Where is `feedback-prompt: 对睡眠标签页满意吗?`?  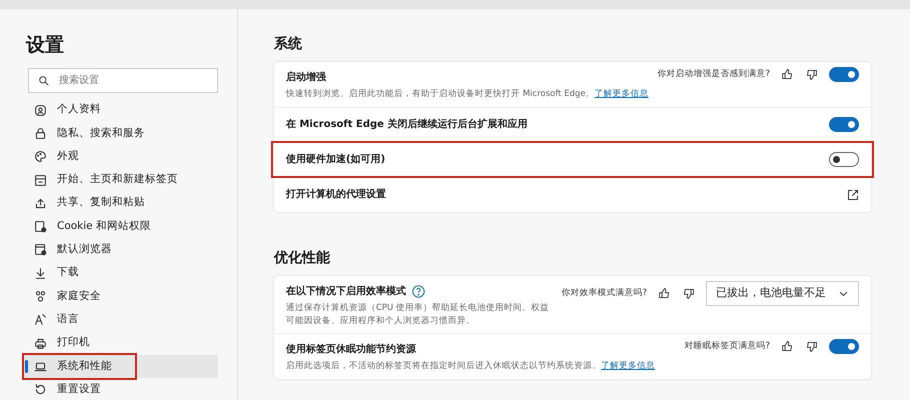
feedback-prompt: 对睡眠标签页满意吗? is located at coordinates (727, 347).